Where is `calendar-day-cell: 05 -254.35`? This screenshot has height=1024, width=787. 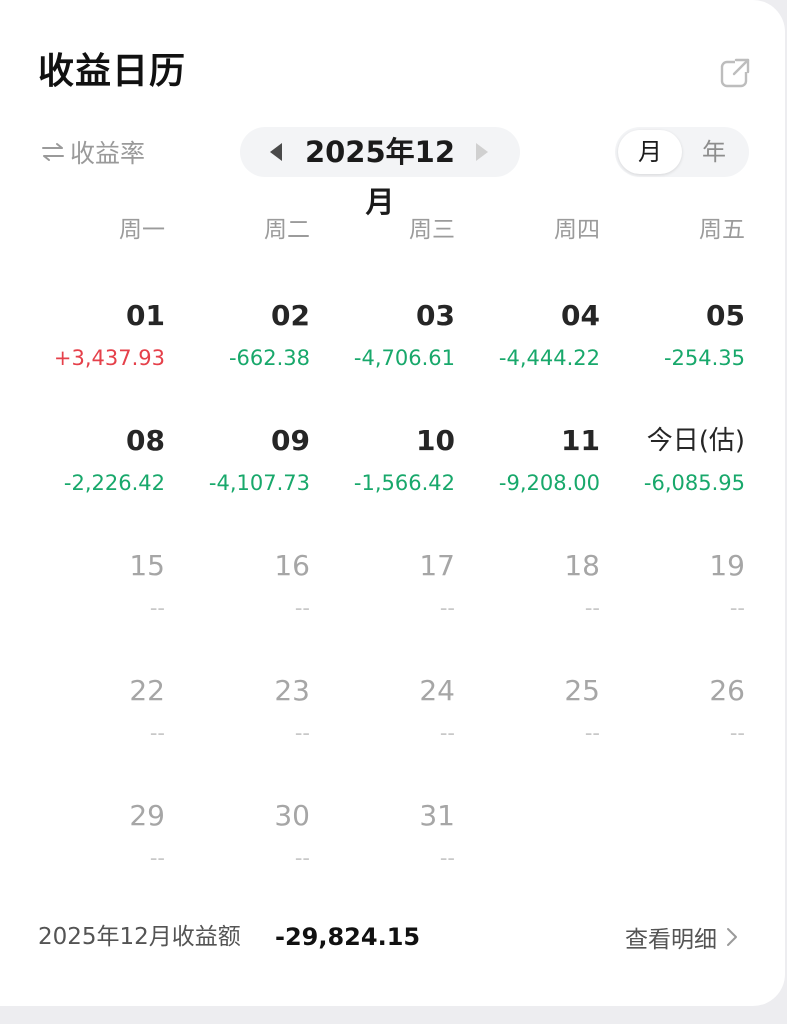 calendar-day-cell: 05 -254.35 is located at coordinates (672, 348).